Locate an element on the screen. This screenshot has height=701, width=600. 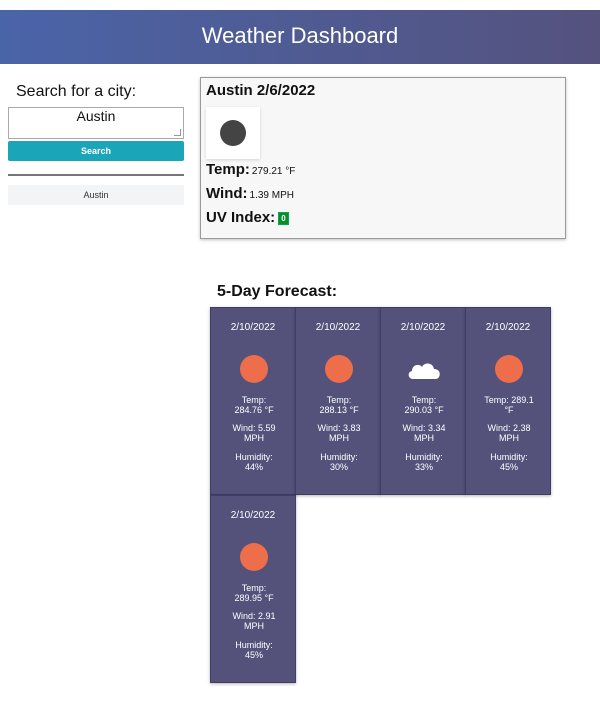
divider is located at coordinates (96, 175).